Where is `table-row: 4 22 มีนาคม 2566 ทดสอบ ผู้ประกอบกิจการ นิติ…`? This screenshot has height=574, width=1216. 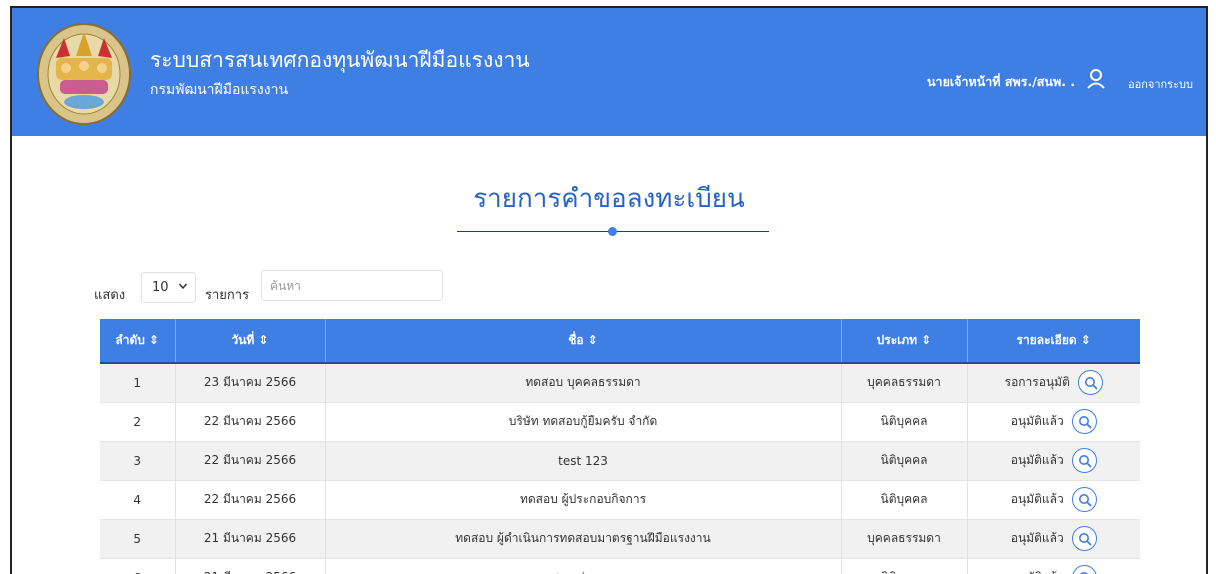
table-row: 4 22 มีนาคม 2566 ทดสอบ ผู้ประกอบกิจการ นิติ… is located at coordinates (620, 500).